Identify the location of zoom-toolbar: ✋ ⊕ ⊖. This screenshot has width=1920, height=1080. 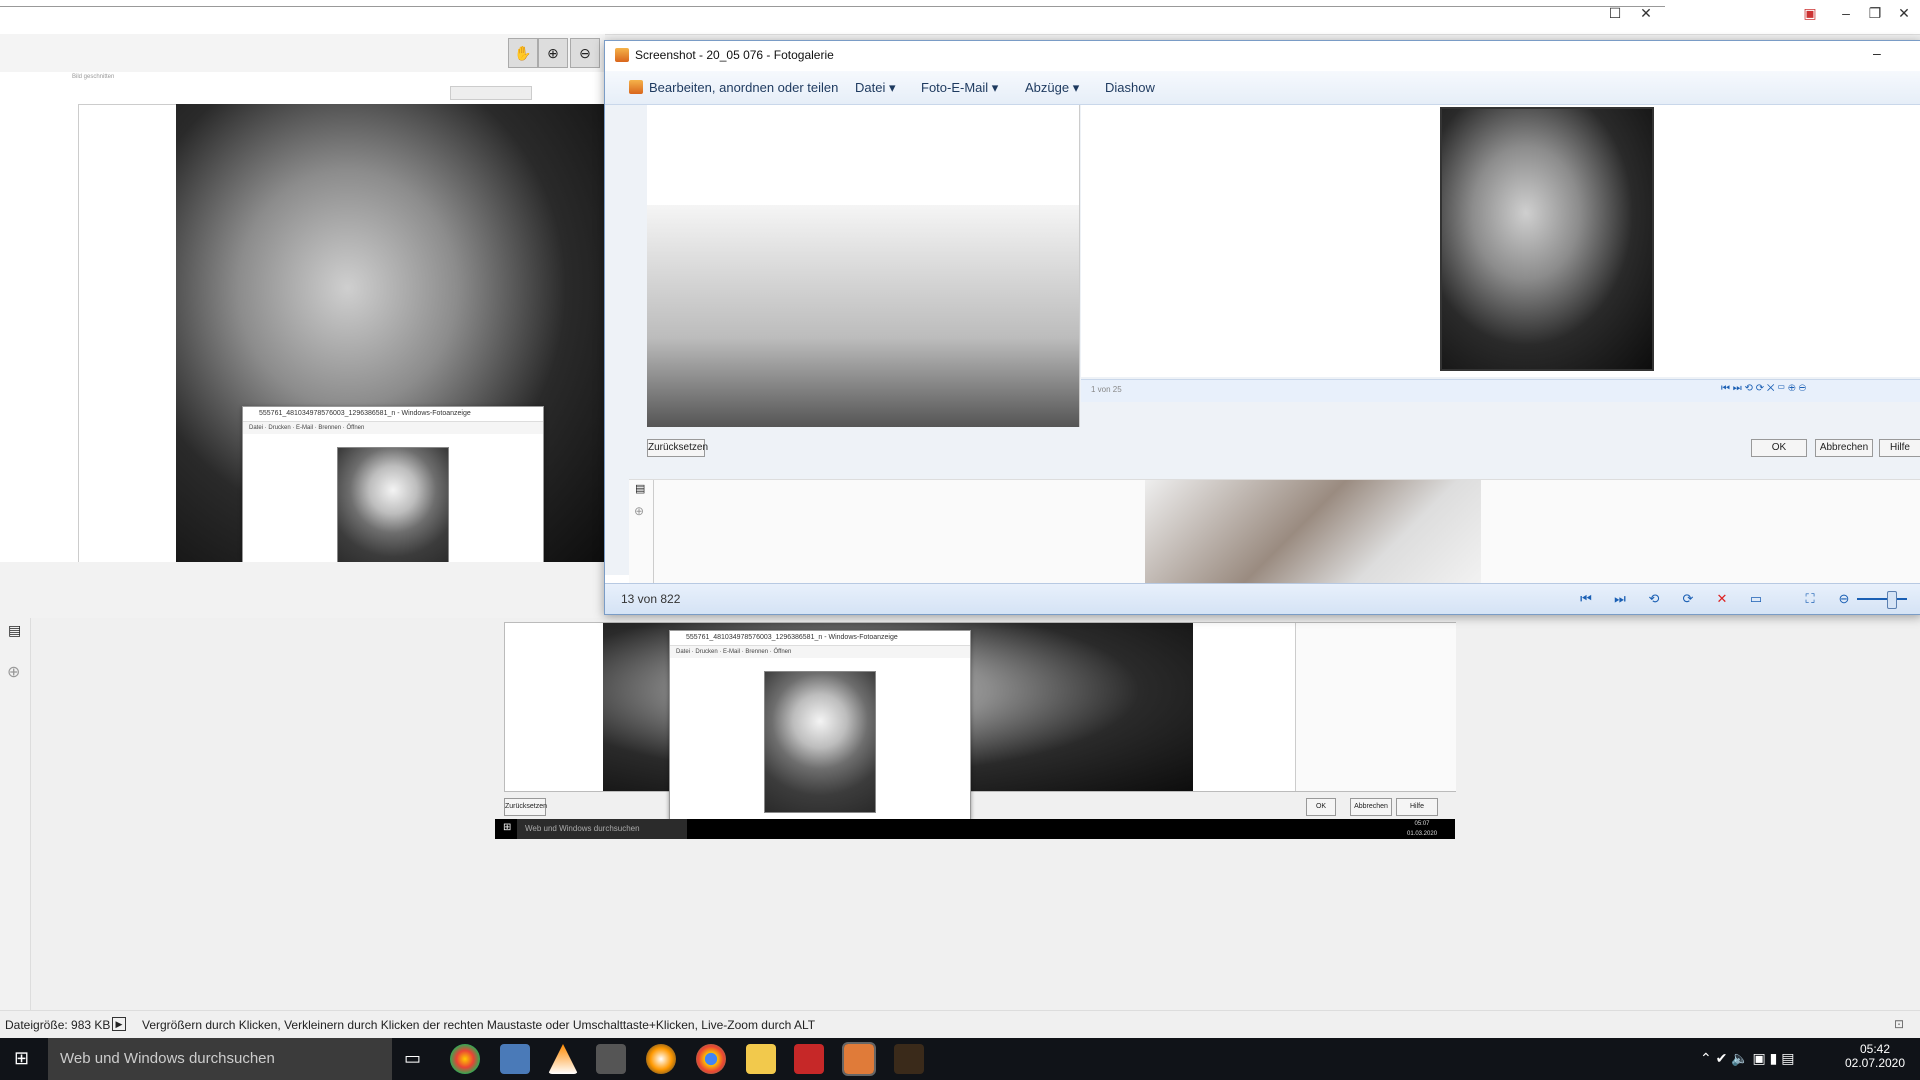
(302, 53).